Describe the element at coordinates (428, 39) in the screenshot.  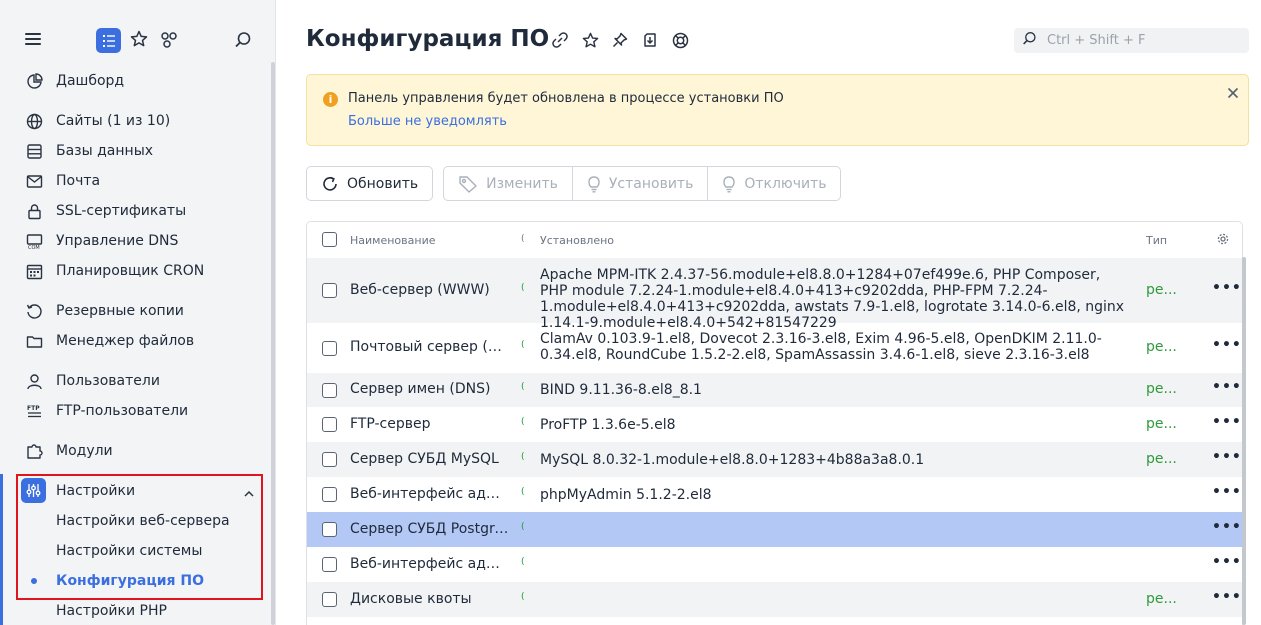
I see `page-title: Конфигурация ПО` at that location.